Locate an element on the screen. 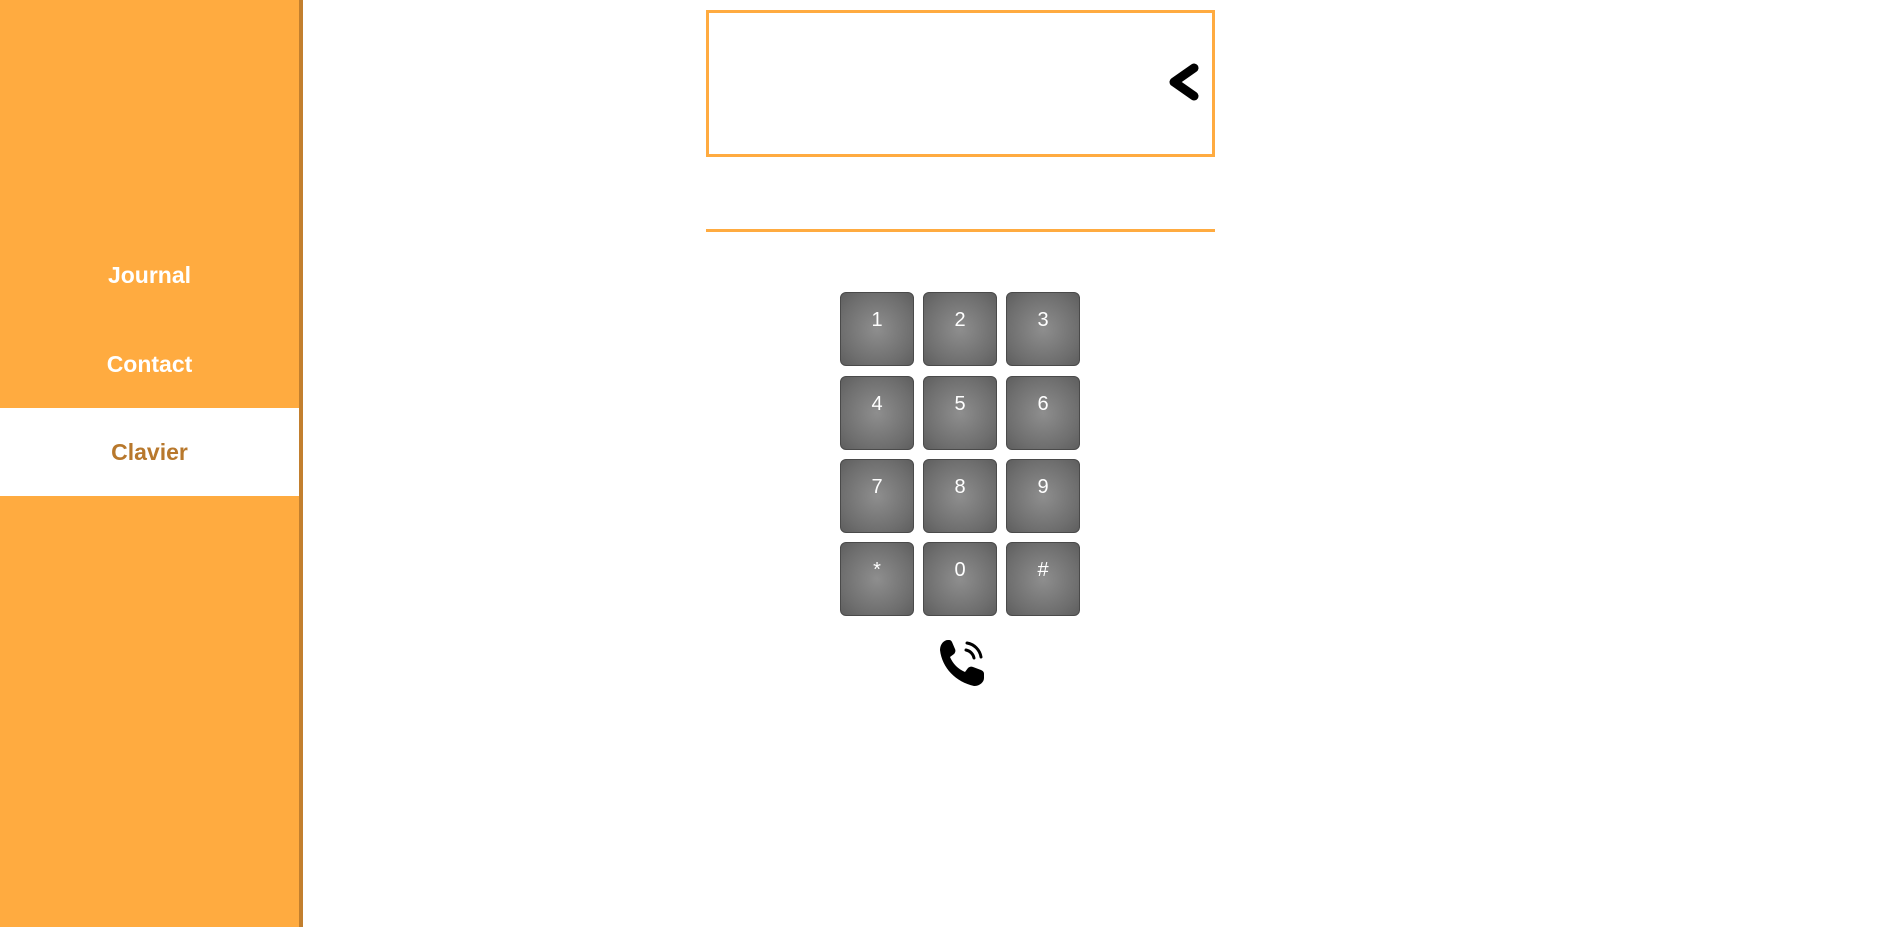 This screenshot has height=927, width=1895. key-7: 7 is located at coordinates (877, 496).